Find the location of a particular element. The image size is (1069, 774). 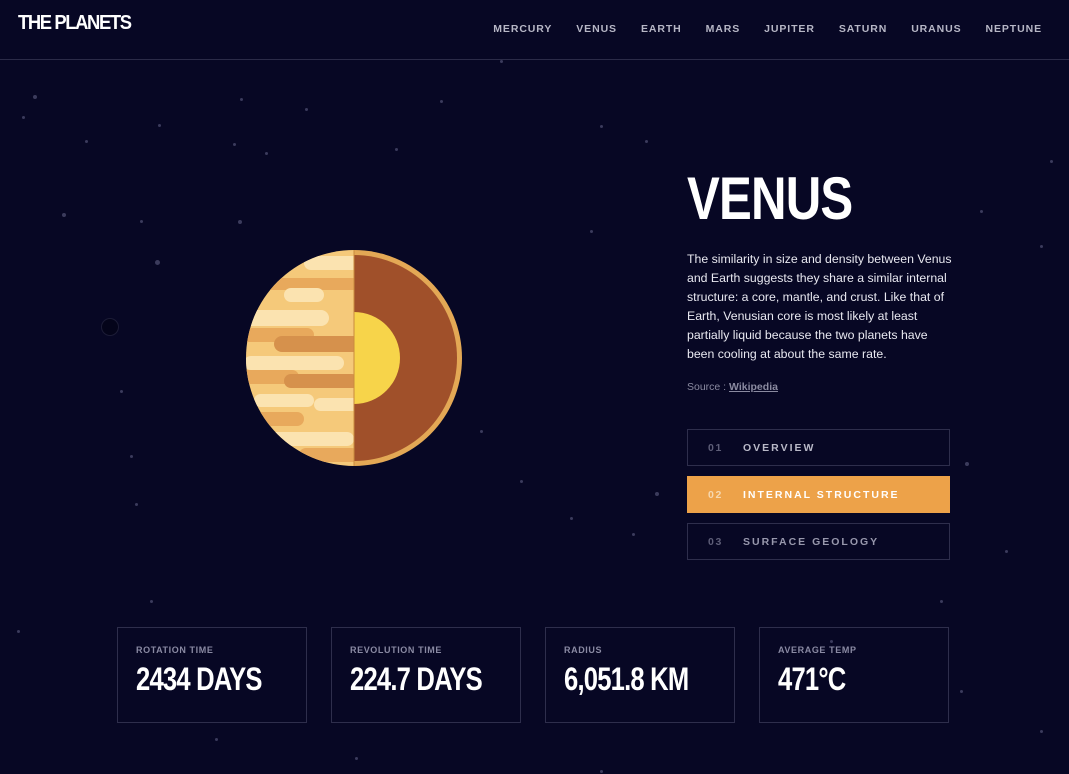

stat-radius: RADIUS 6,051.8 KM is located at coordinates (640, 675).